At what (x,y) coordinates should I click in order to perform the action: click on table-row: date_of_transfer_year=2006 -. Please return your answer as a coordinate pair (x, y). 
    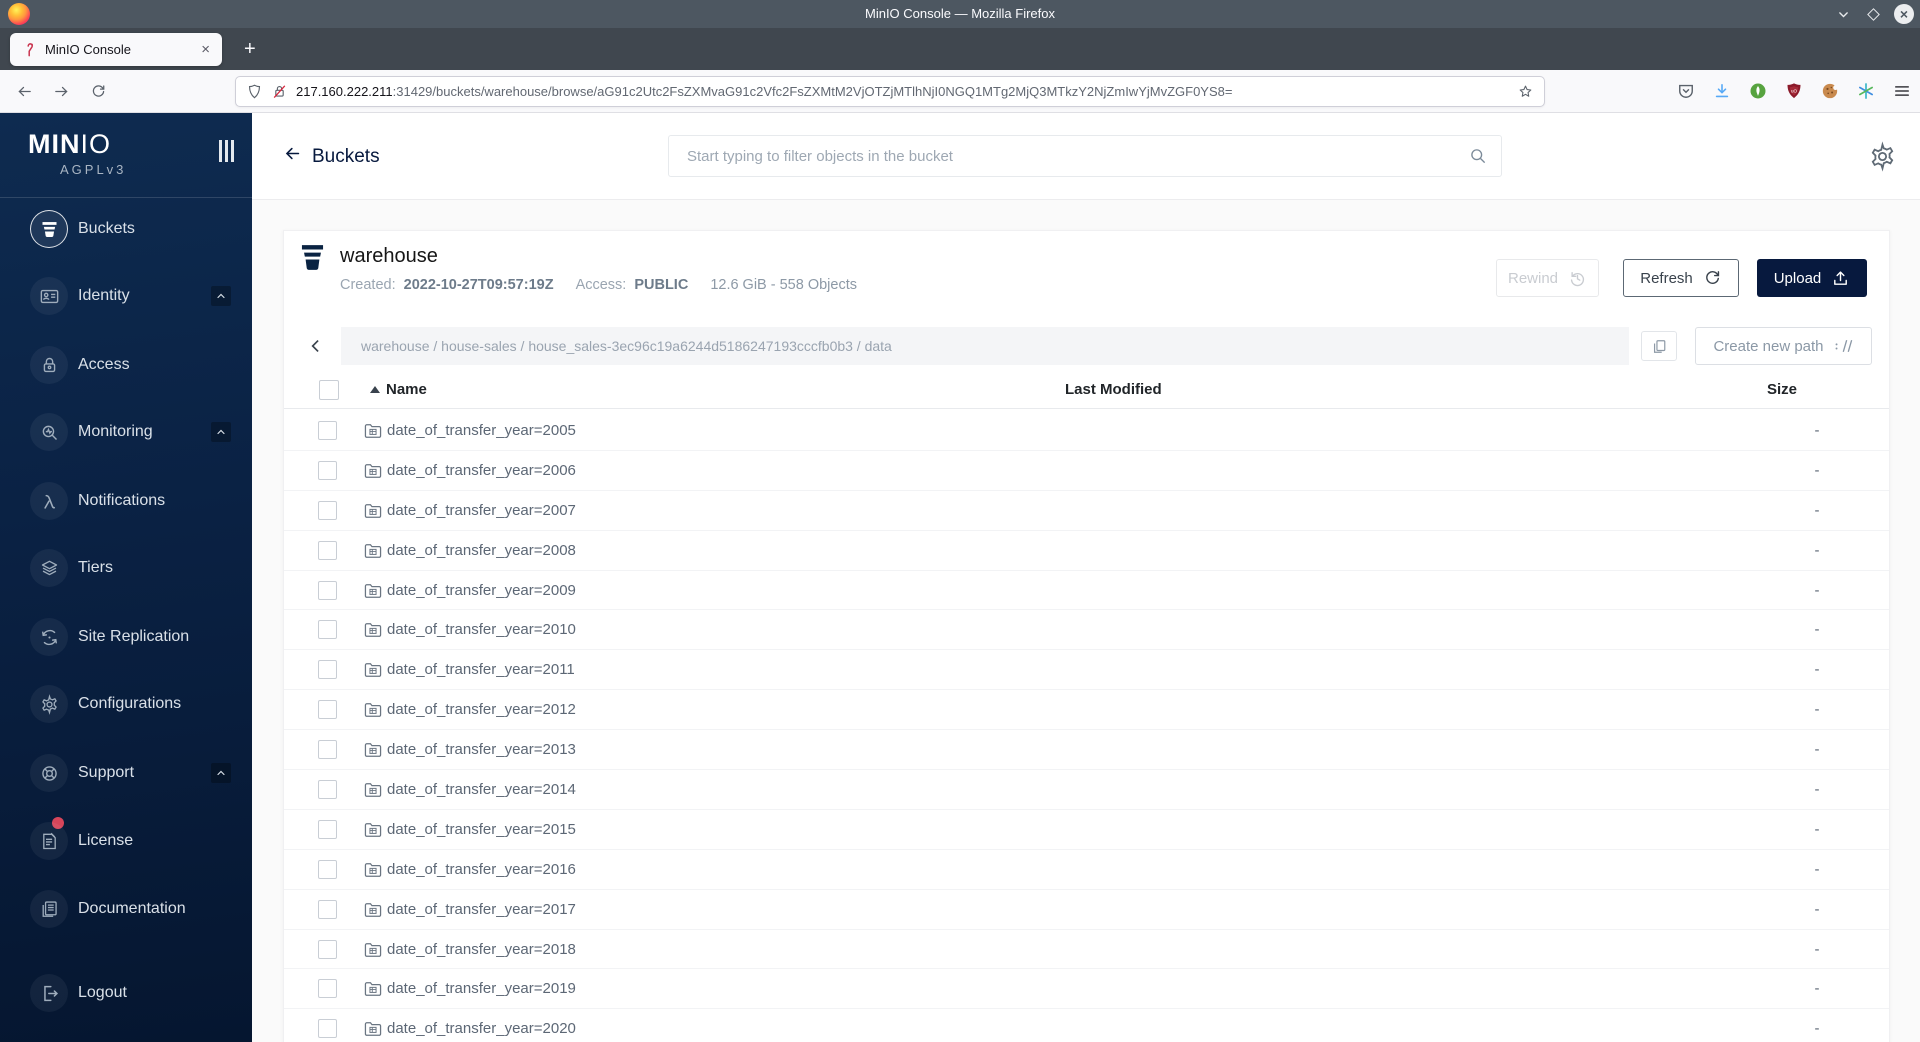
    Looking at the image, I should click on (1086, 471).